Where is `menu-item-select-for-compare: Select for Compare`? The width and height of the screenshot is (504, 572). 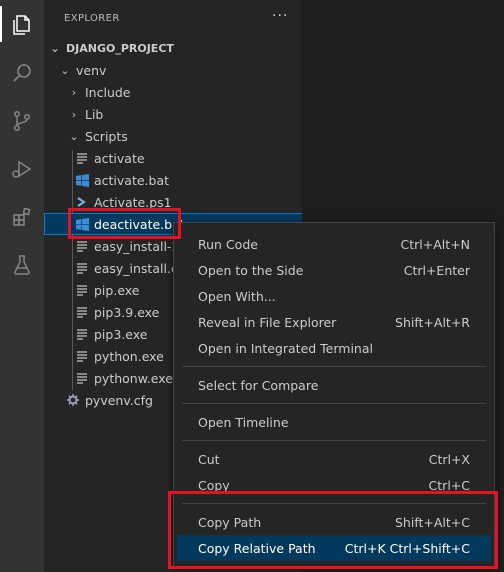
menu-item-select-for-compare: Select for Compare is located at coordinates (334, 385).